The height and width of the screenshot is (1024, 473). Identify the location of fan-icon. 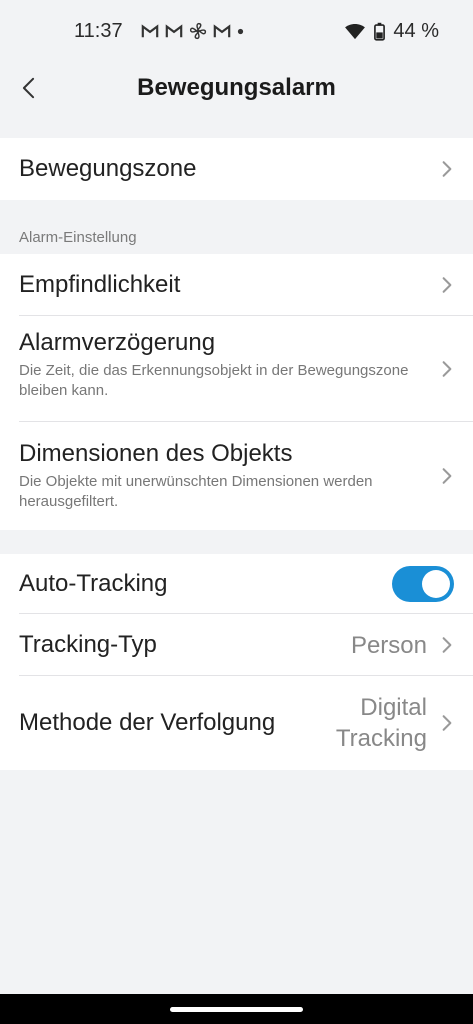
(197, 31).